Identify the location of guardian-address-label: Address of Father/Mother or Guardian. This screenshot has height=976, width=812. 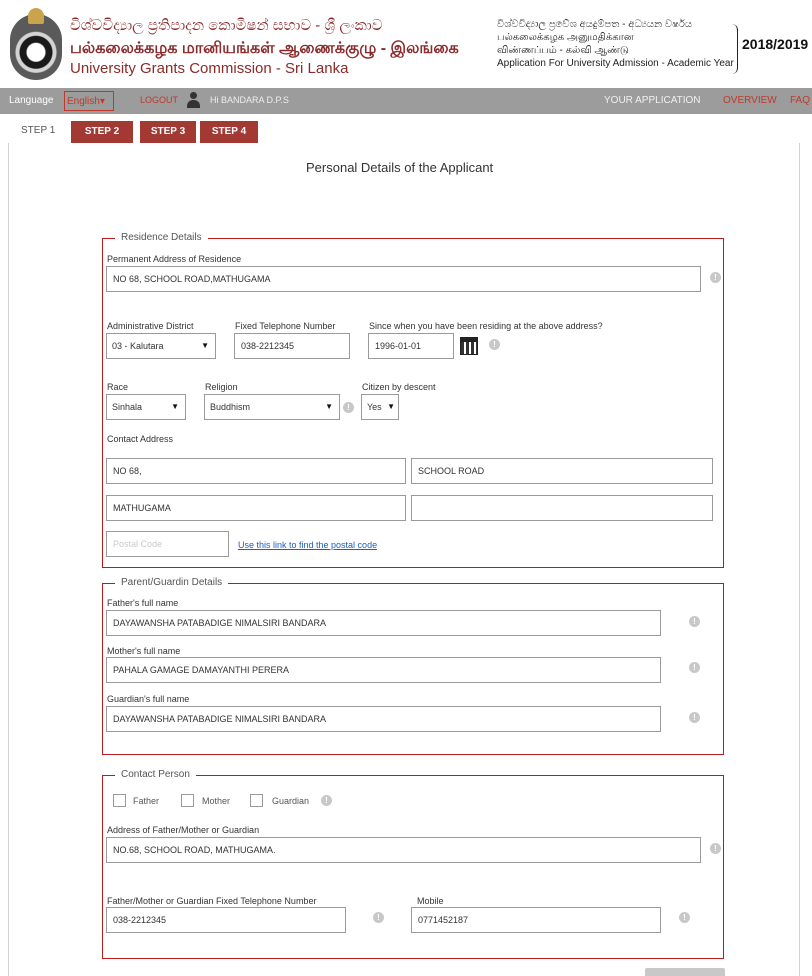
(183, 830).